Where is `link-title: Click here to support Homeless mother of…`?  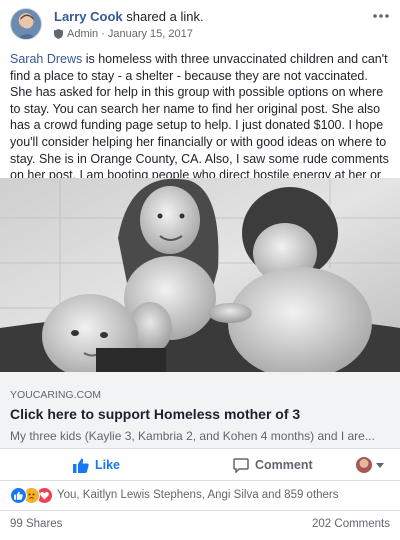 link-title: Click here to support Homeless mother of… is located at coordinates (155, 414).